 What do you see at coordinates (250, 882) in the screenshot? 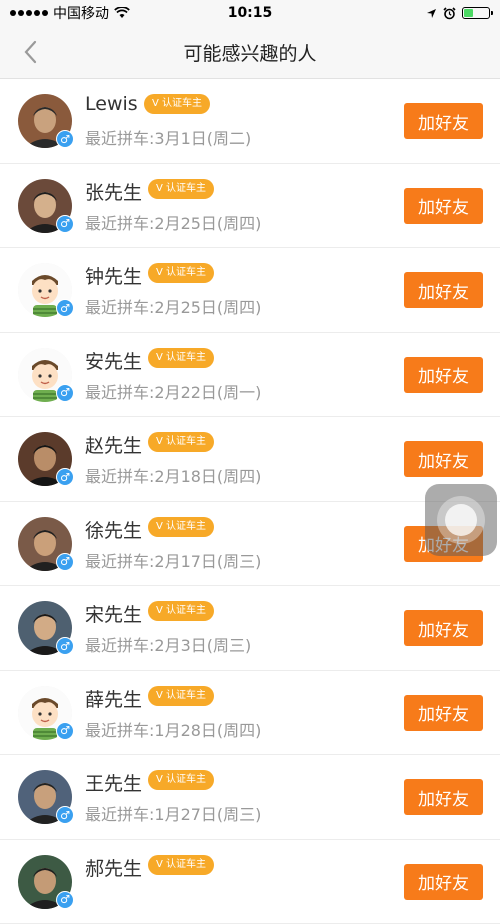
I see `list-item: ♂ 郝先生 V 认证车主 加好友` at bounding box center [250, 882].